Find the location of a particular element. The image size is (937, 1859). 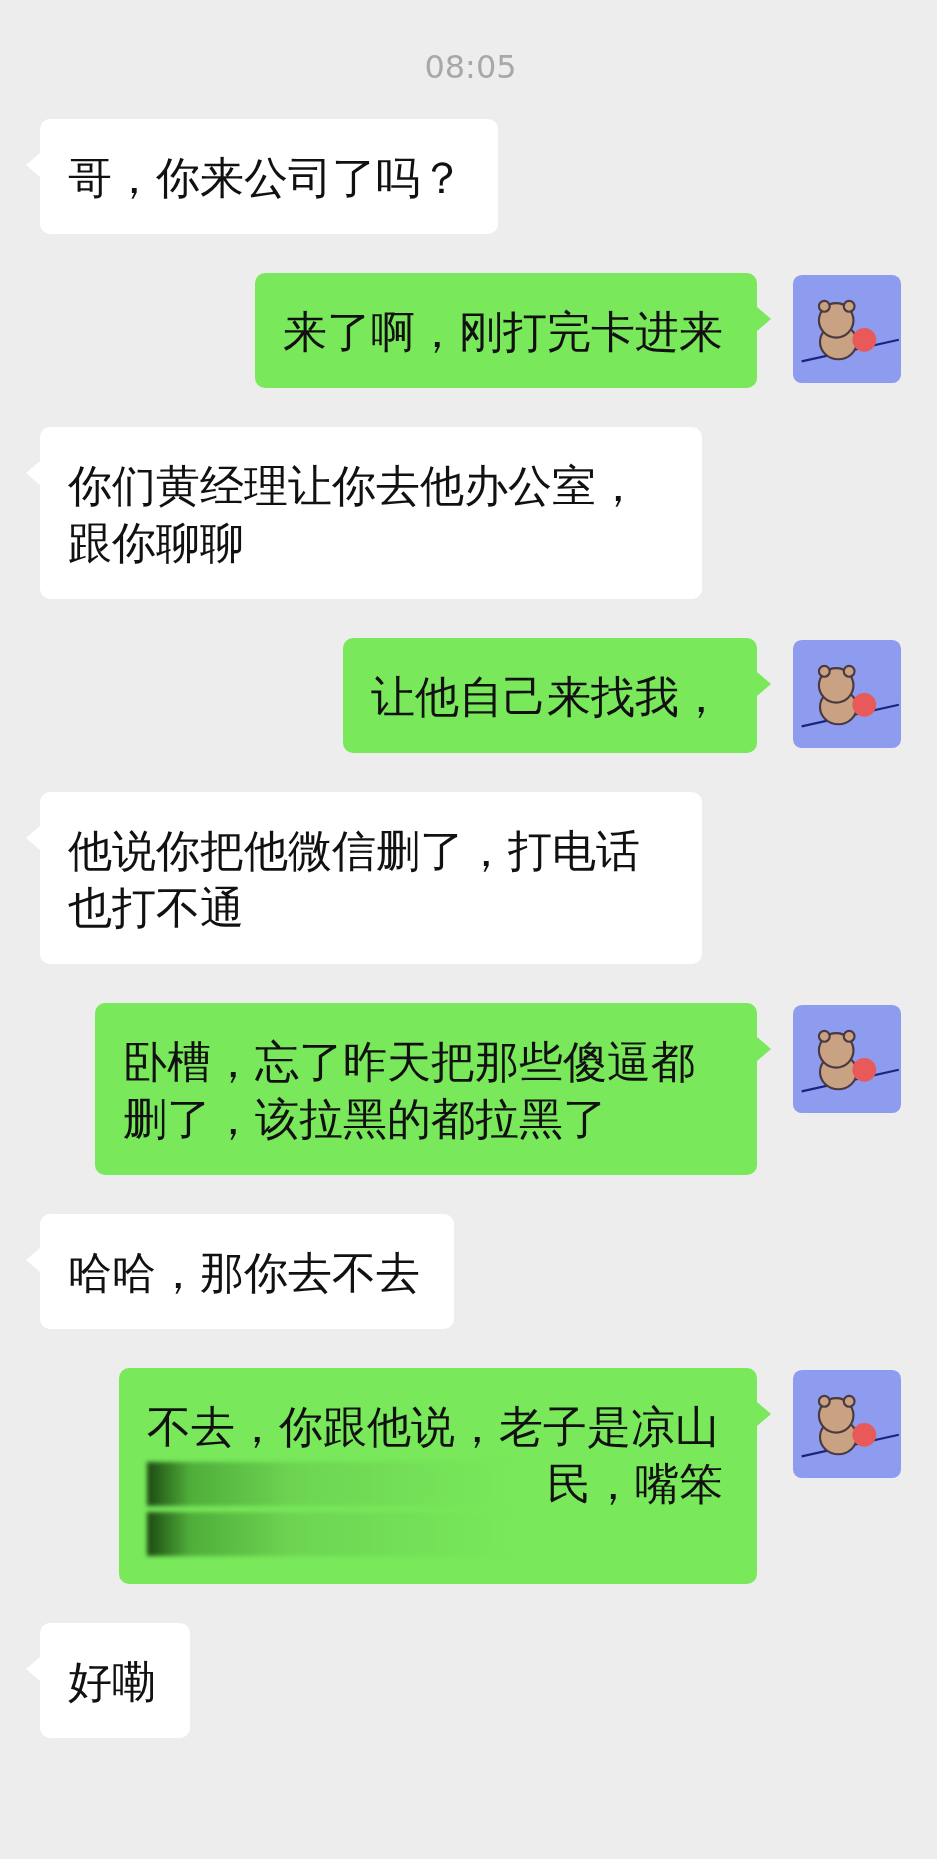

message-text: 好嘞 is located at coordinates (112, 1682).